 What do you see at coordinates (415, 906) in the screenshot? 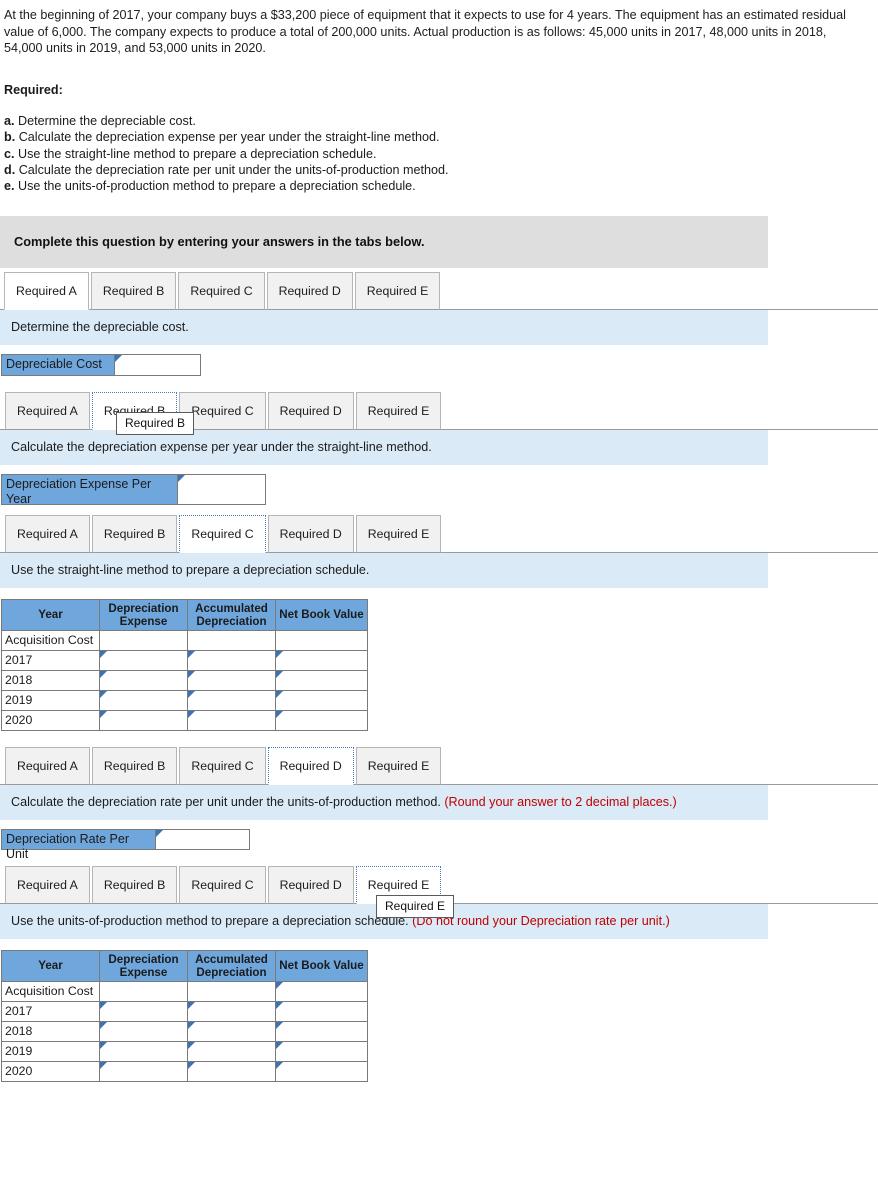
I see `tooltip-required-e: Required E` at bounding box center [415, 906].